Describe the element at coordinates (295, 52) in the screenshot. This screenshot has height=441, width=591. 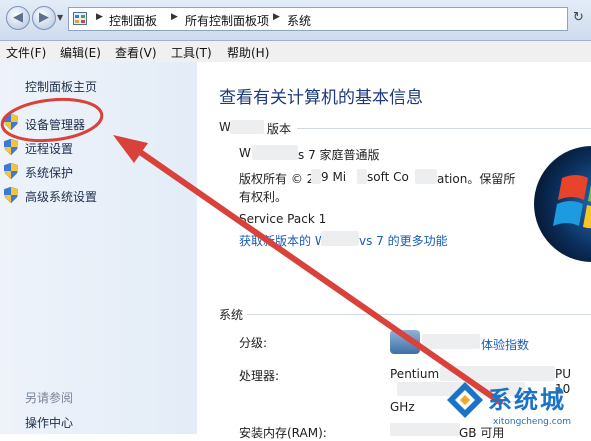
I see `menu-bar: 文件(F) 编辑(E) 查看(V) 工具(T) 帮助(H)` at that location.